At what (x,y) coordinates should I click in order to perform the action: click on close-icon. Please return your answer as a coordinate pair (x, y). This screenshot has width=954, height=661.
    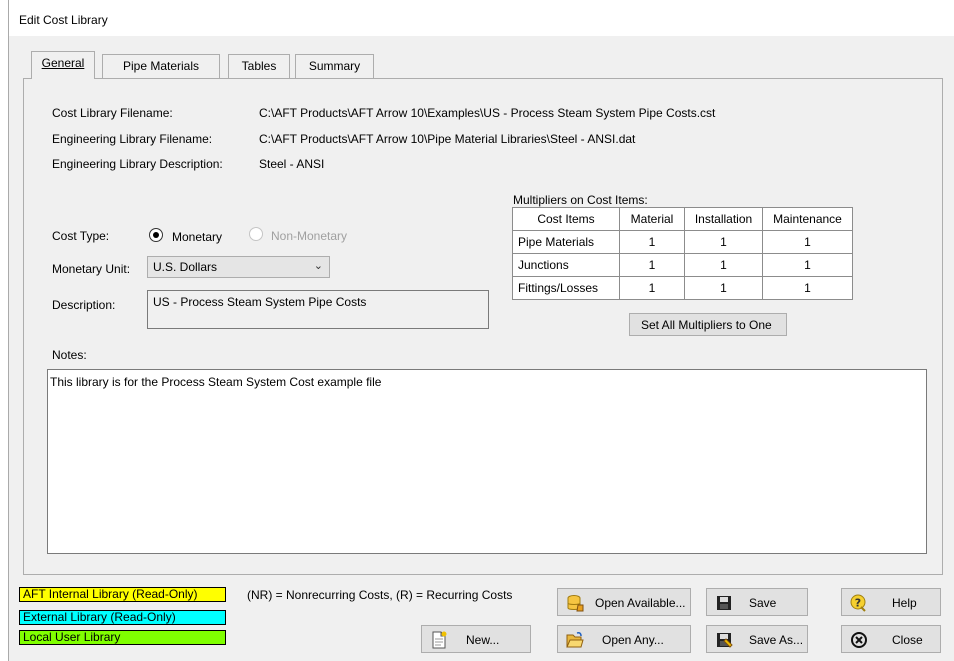
    Looking at the image, I should click on (859, 640).